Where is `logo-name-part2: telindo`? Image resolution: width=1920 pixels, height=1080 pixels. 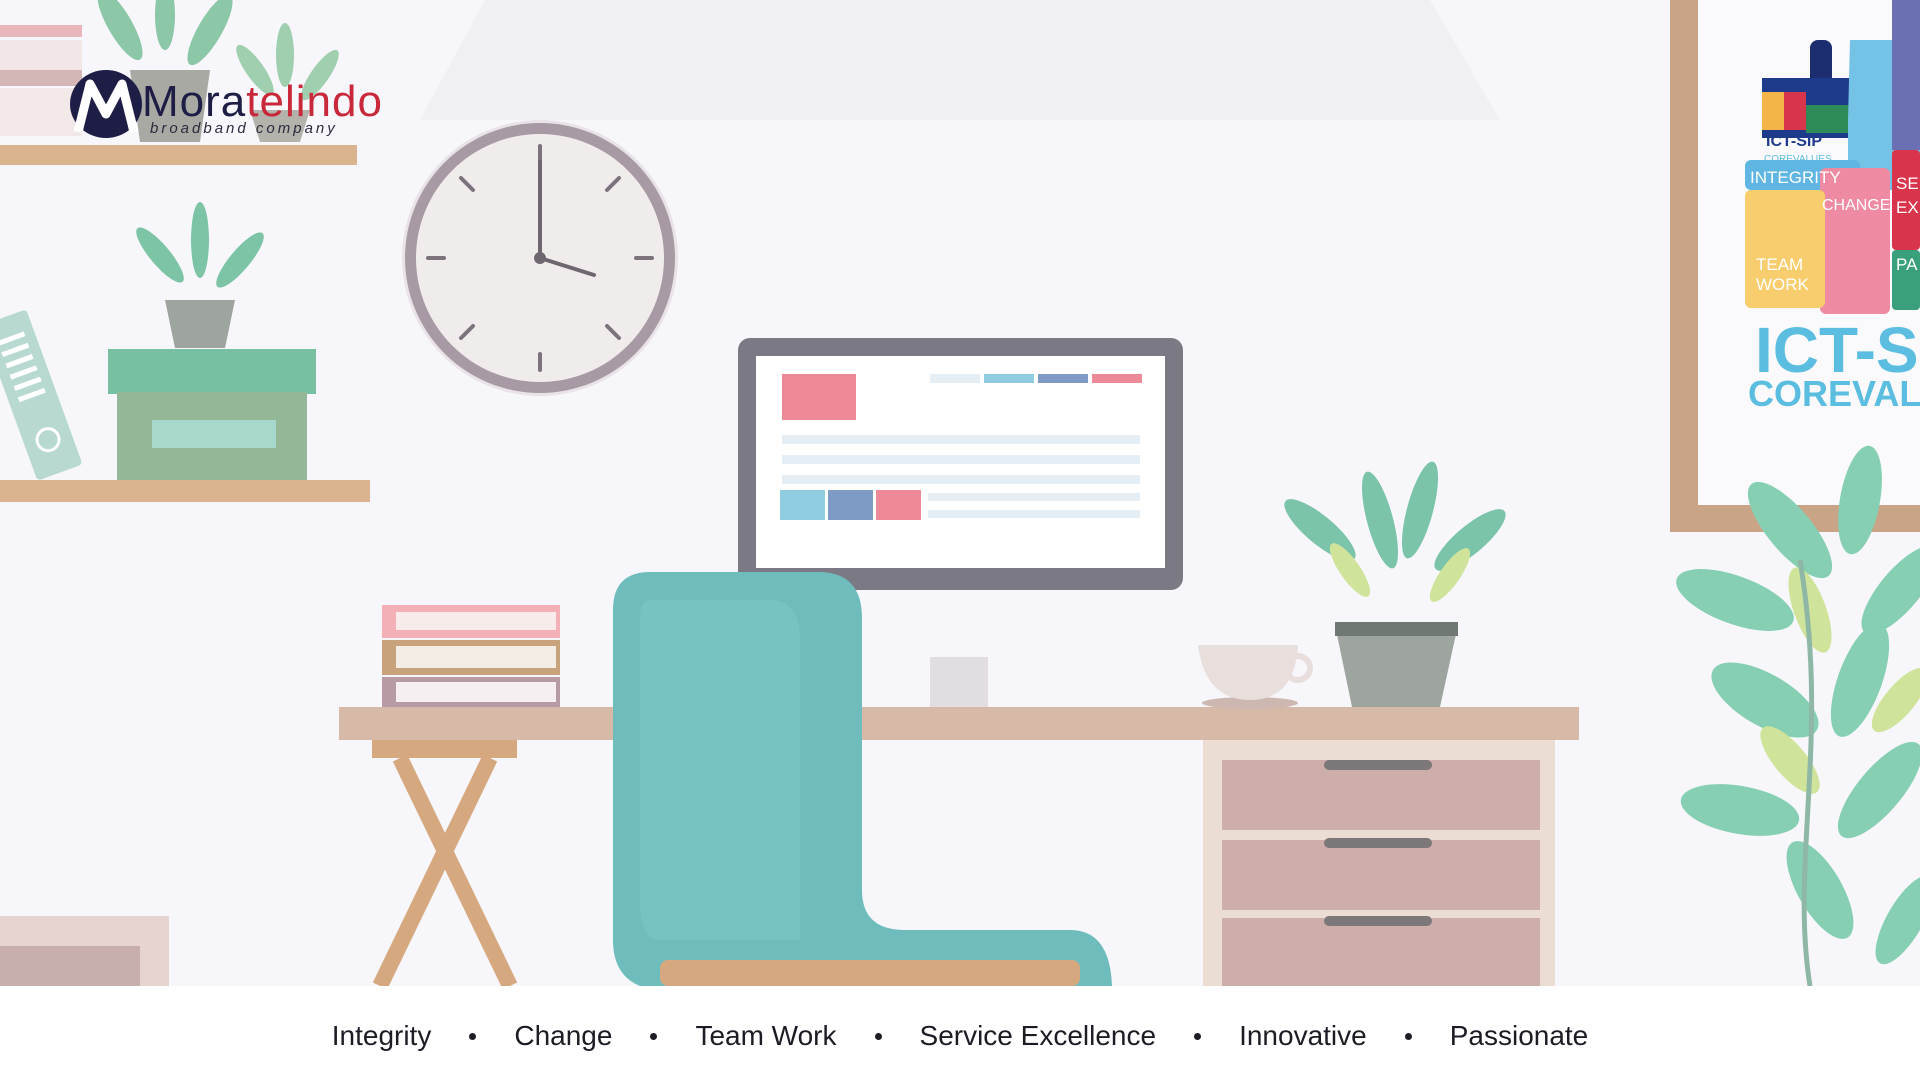 logo-name-part2: telindo is located at coordinates (314, 101).